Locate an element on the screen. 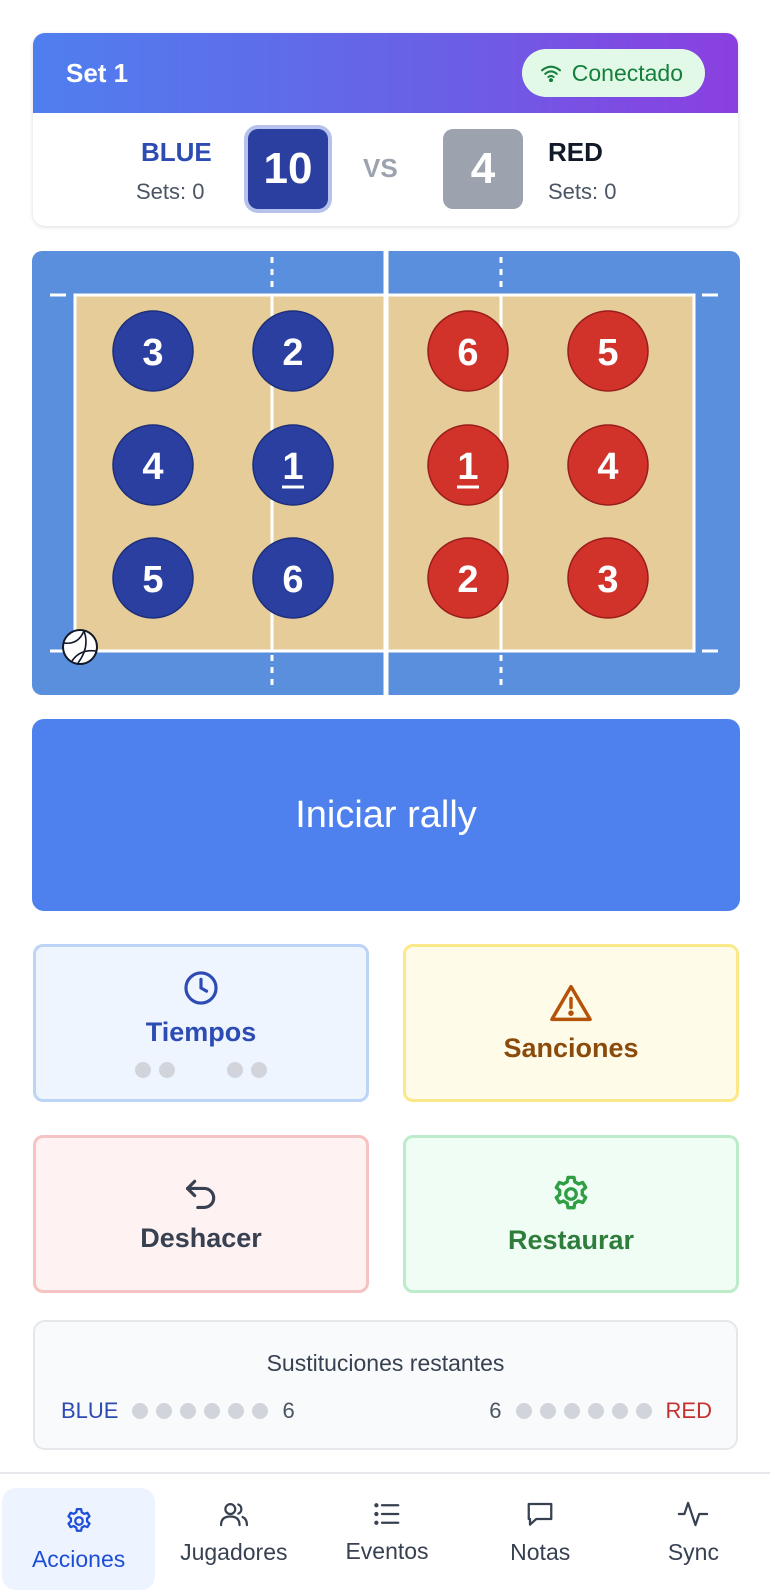  substitutions-title: Sustituciones restantes is located at coordinates (385, 1363).